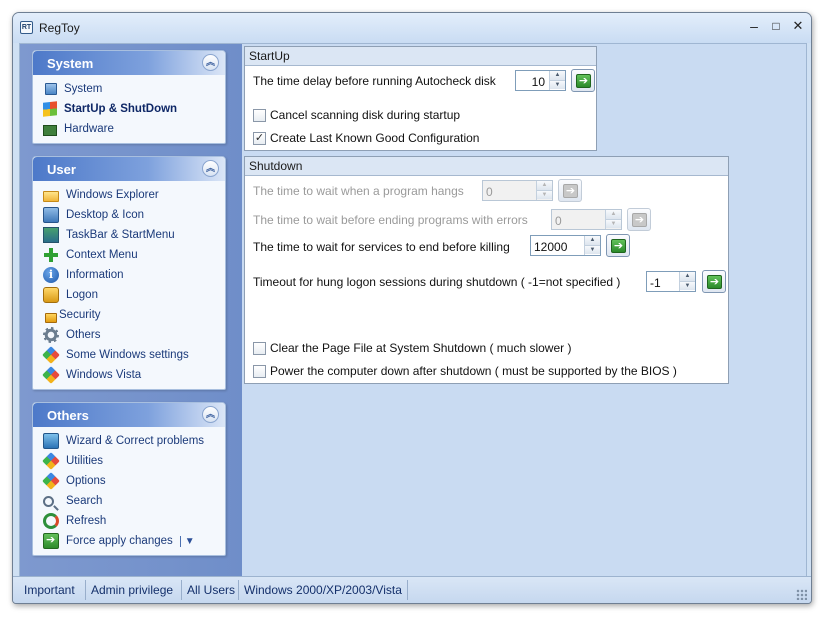 Image resolution: width=832 pixels, height=625 pixels. Describe the element at coordinates (134, 295) in the screenshot. I see `sidebar-item-logon: Logon` at that location.